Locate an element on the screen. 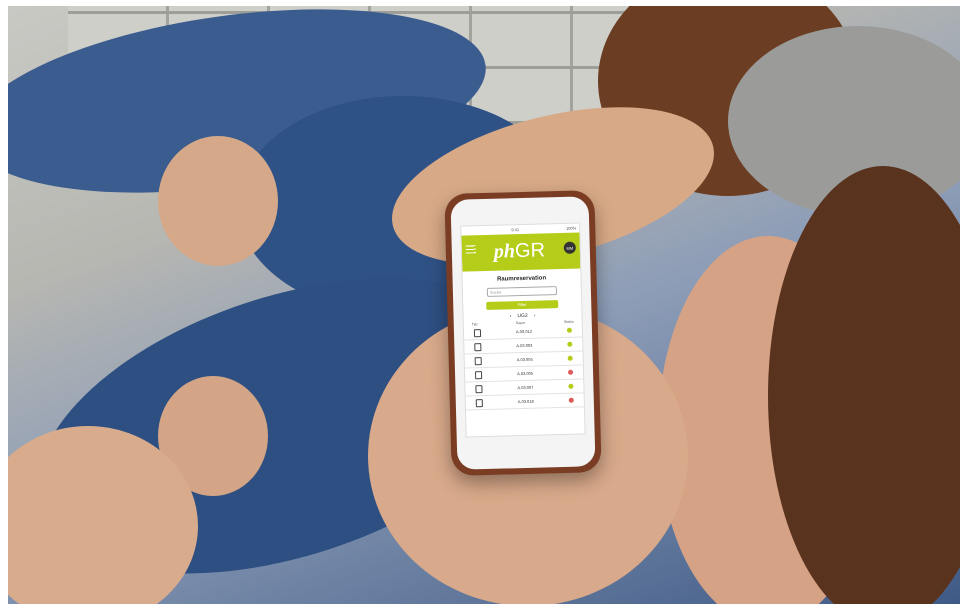 The width and height of the screenshot is (968, 610). logo-ph: ph is located at coordinates (504, 251).